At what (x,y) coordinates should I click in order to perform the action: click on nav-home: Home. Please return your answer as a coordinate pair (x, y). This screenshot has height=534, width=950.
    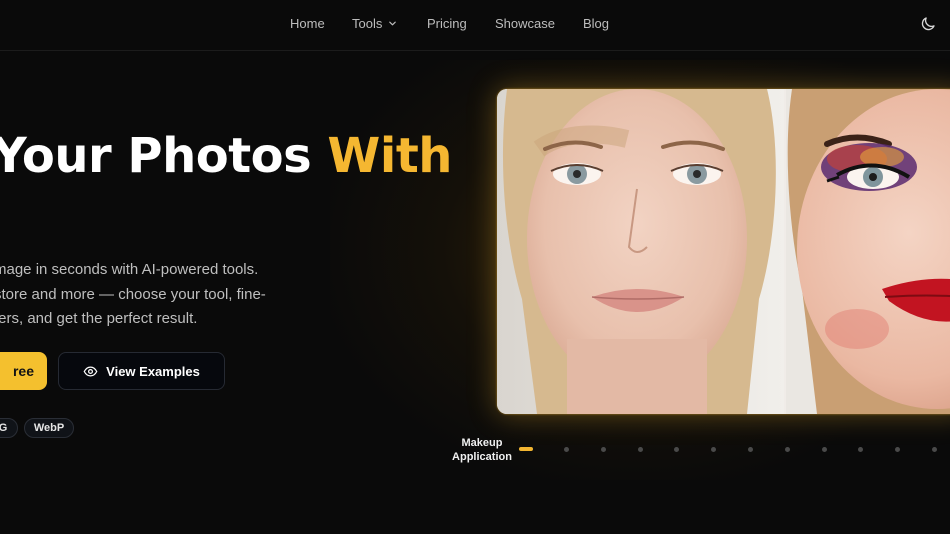
    Looking at the image, I should click on (307, 23).